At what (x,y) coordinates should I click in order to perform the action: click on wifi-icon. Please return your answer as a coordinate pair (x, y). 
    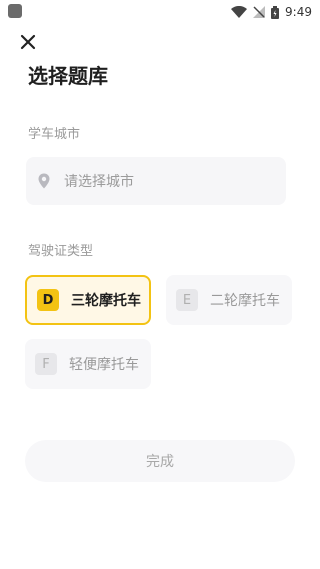
    Looking at the image, I should click on (239, 12).